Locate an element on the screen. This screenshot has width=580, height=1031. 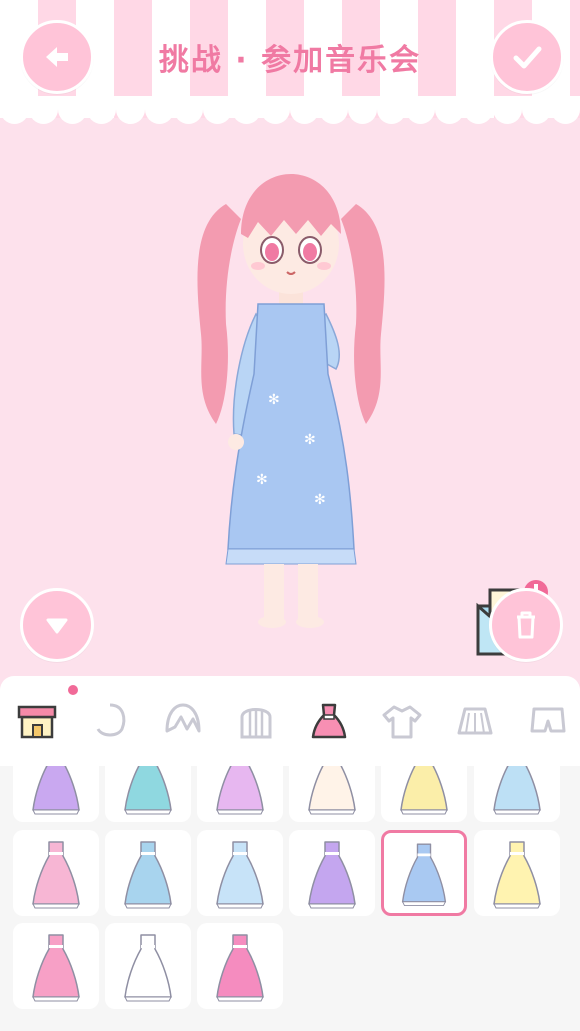
face-icon is located at coordinates (110, 720).